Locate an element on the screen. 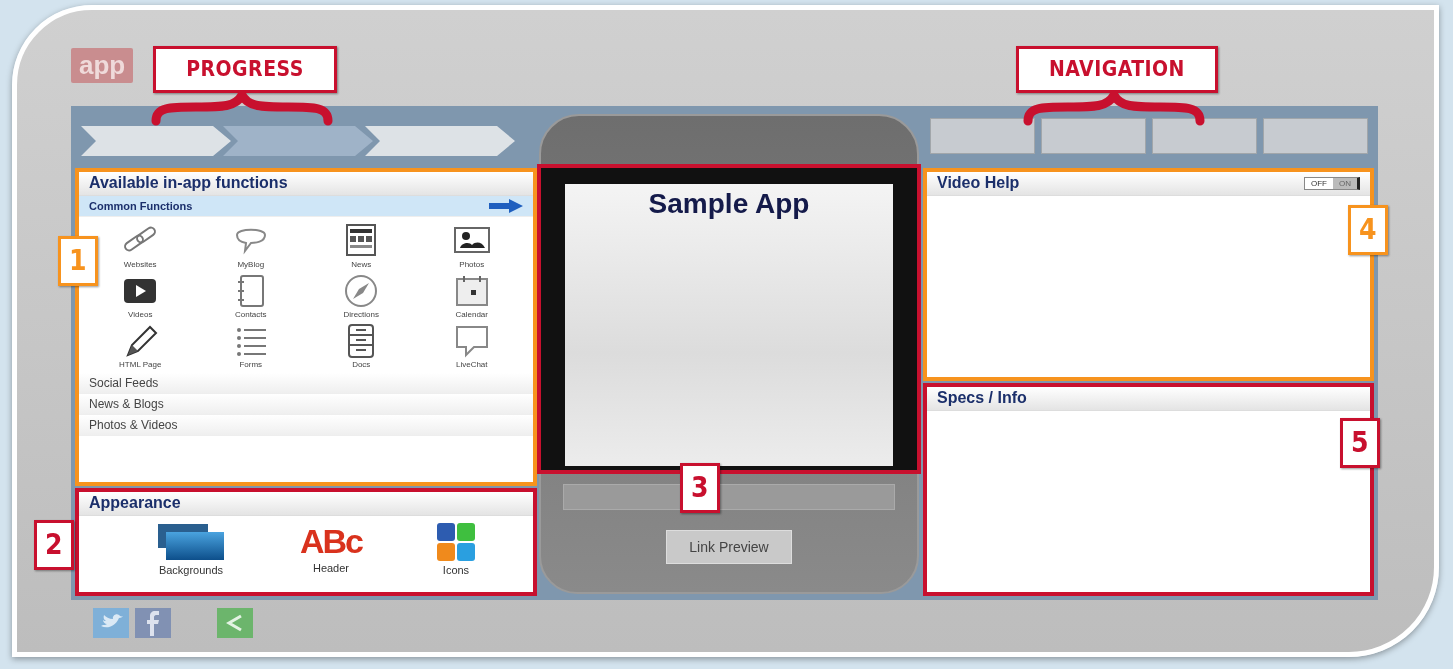 The height and width of the screenshot is (669, 1453). callout-label: PROGRESS is located at coordinates (245, 69).